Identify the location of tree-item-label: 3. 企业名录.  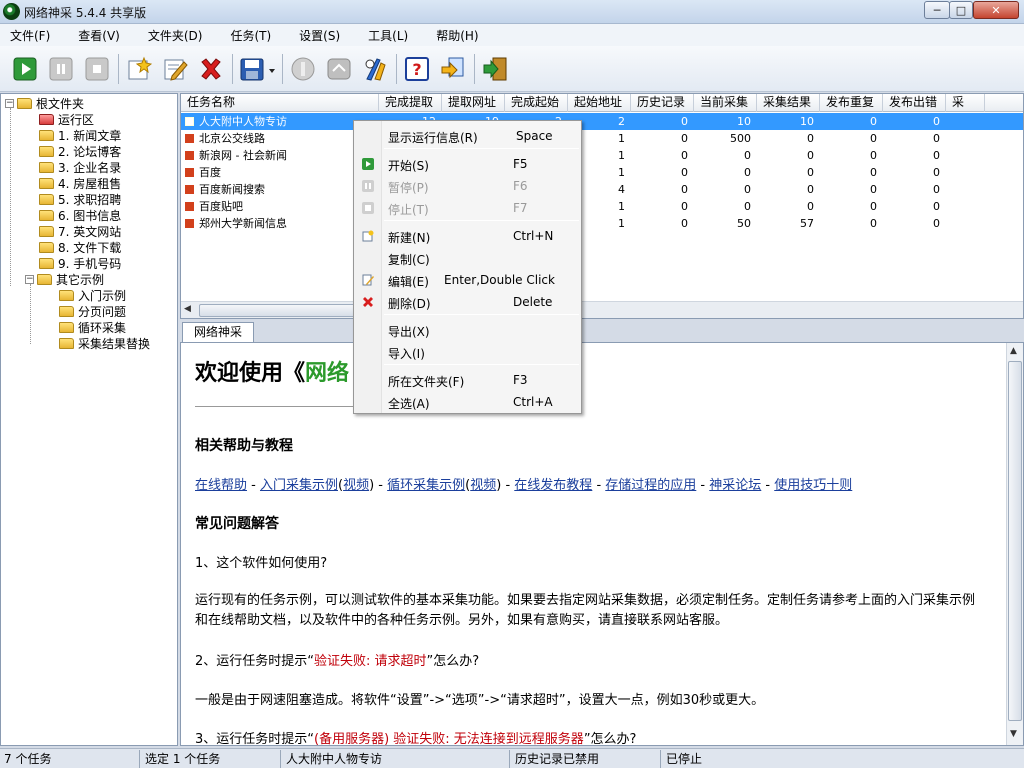
(90, 167).